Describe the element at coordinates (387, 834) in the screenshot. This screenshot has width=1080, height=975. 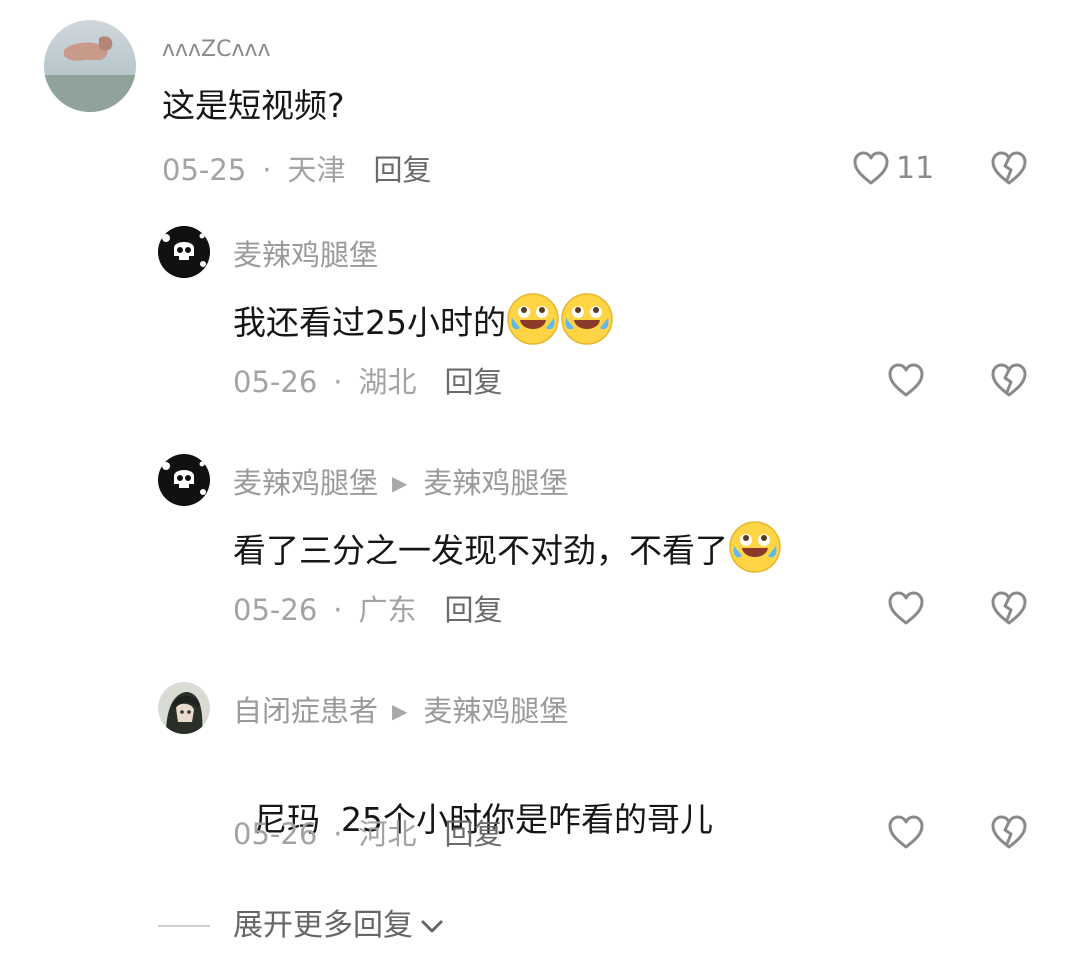
I see `reply-location: 河北` at that location.